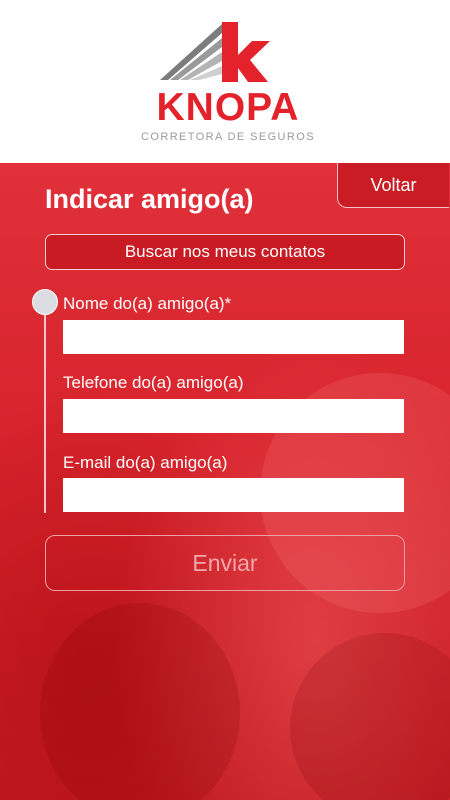 This screenshot has height=800, width=450. What do you see at coordinates (45, 302) in the screenshot?
I see `form-progress-dot` at bounding box center [45, 302].